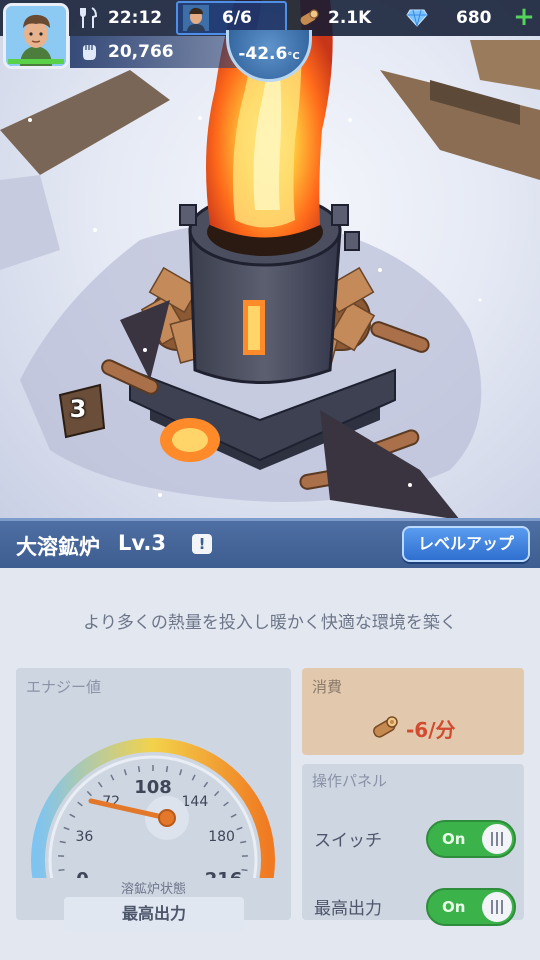  I want to click on gauge-tick-label: 108, so click(153, 787).